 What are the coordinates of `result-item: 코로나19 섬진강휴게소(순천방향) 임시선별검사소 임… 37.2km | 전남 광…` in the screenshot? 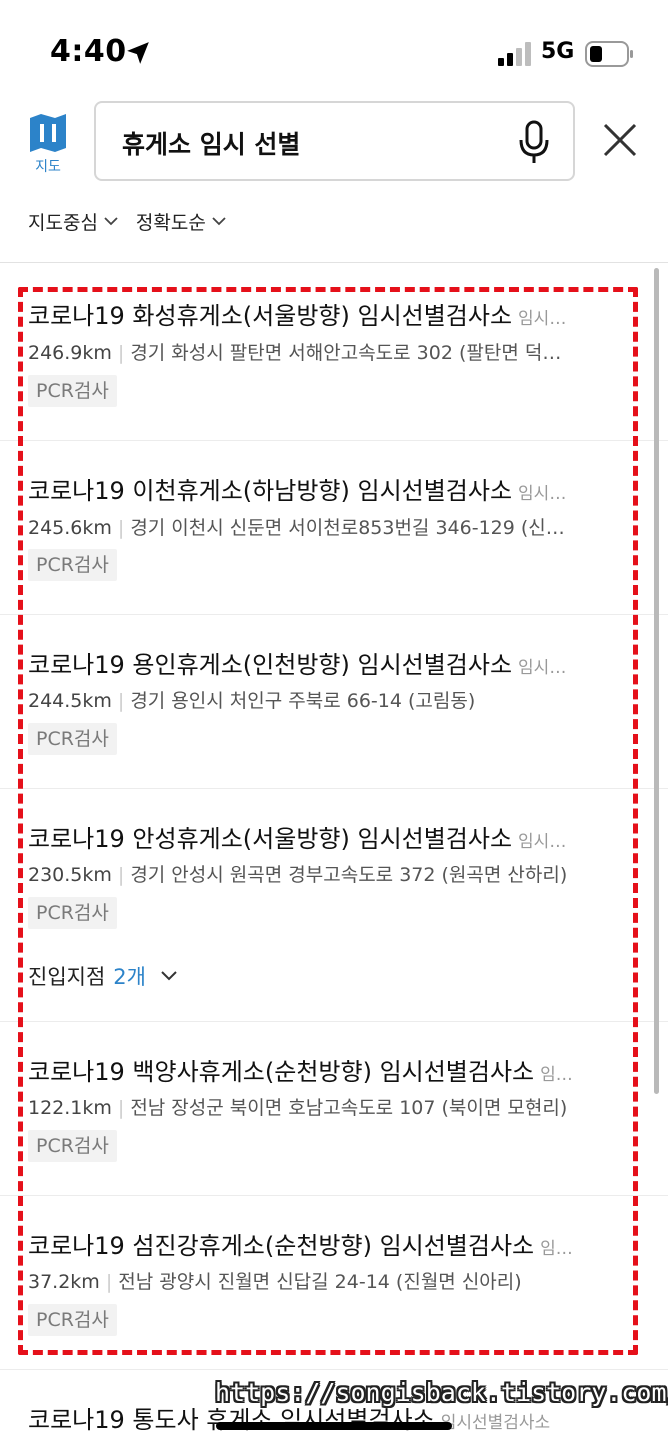 It's located at (334, 1283).